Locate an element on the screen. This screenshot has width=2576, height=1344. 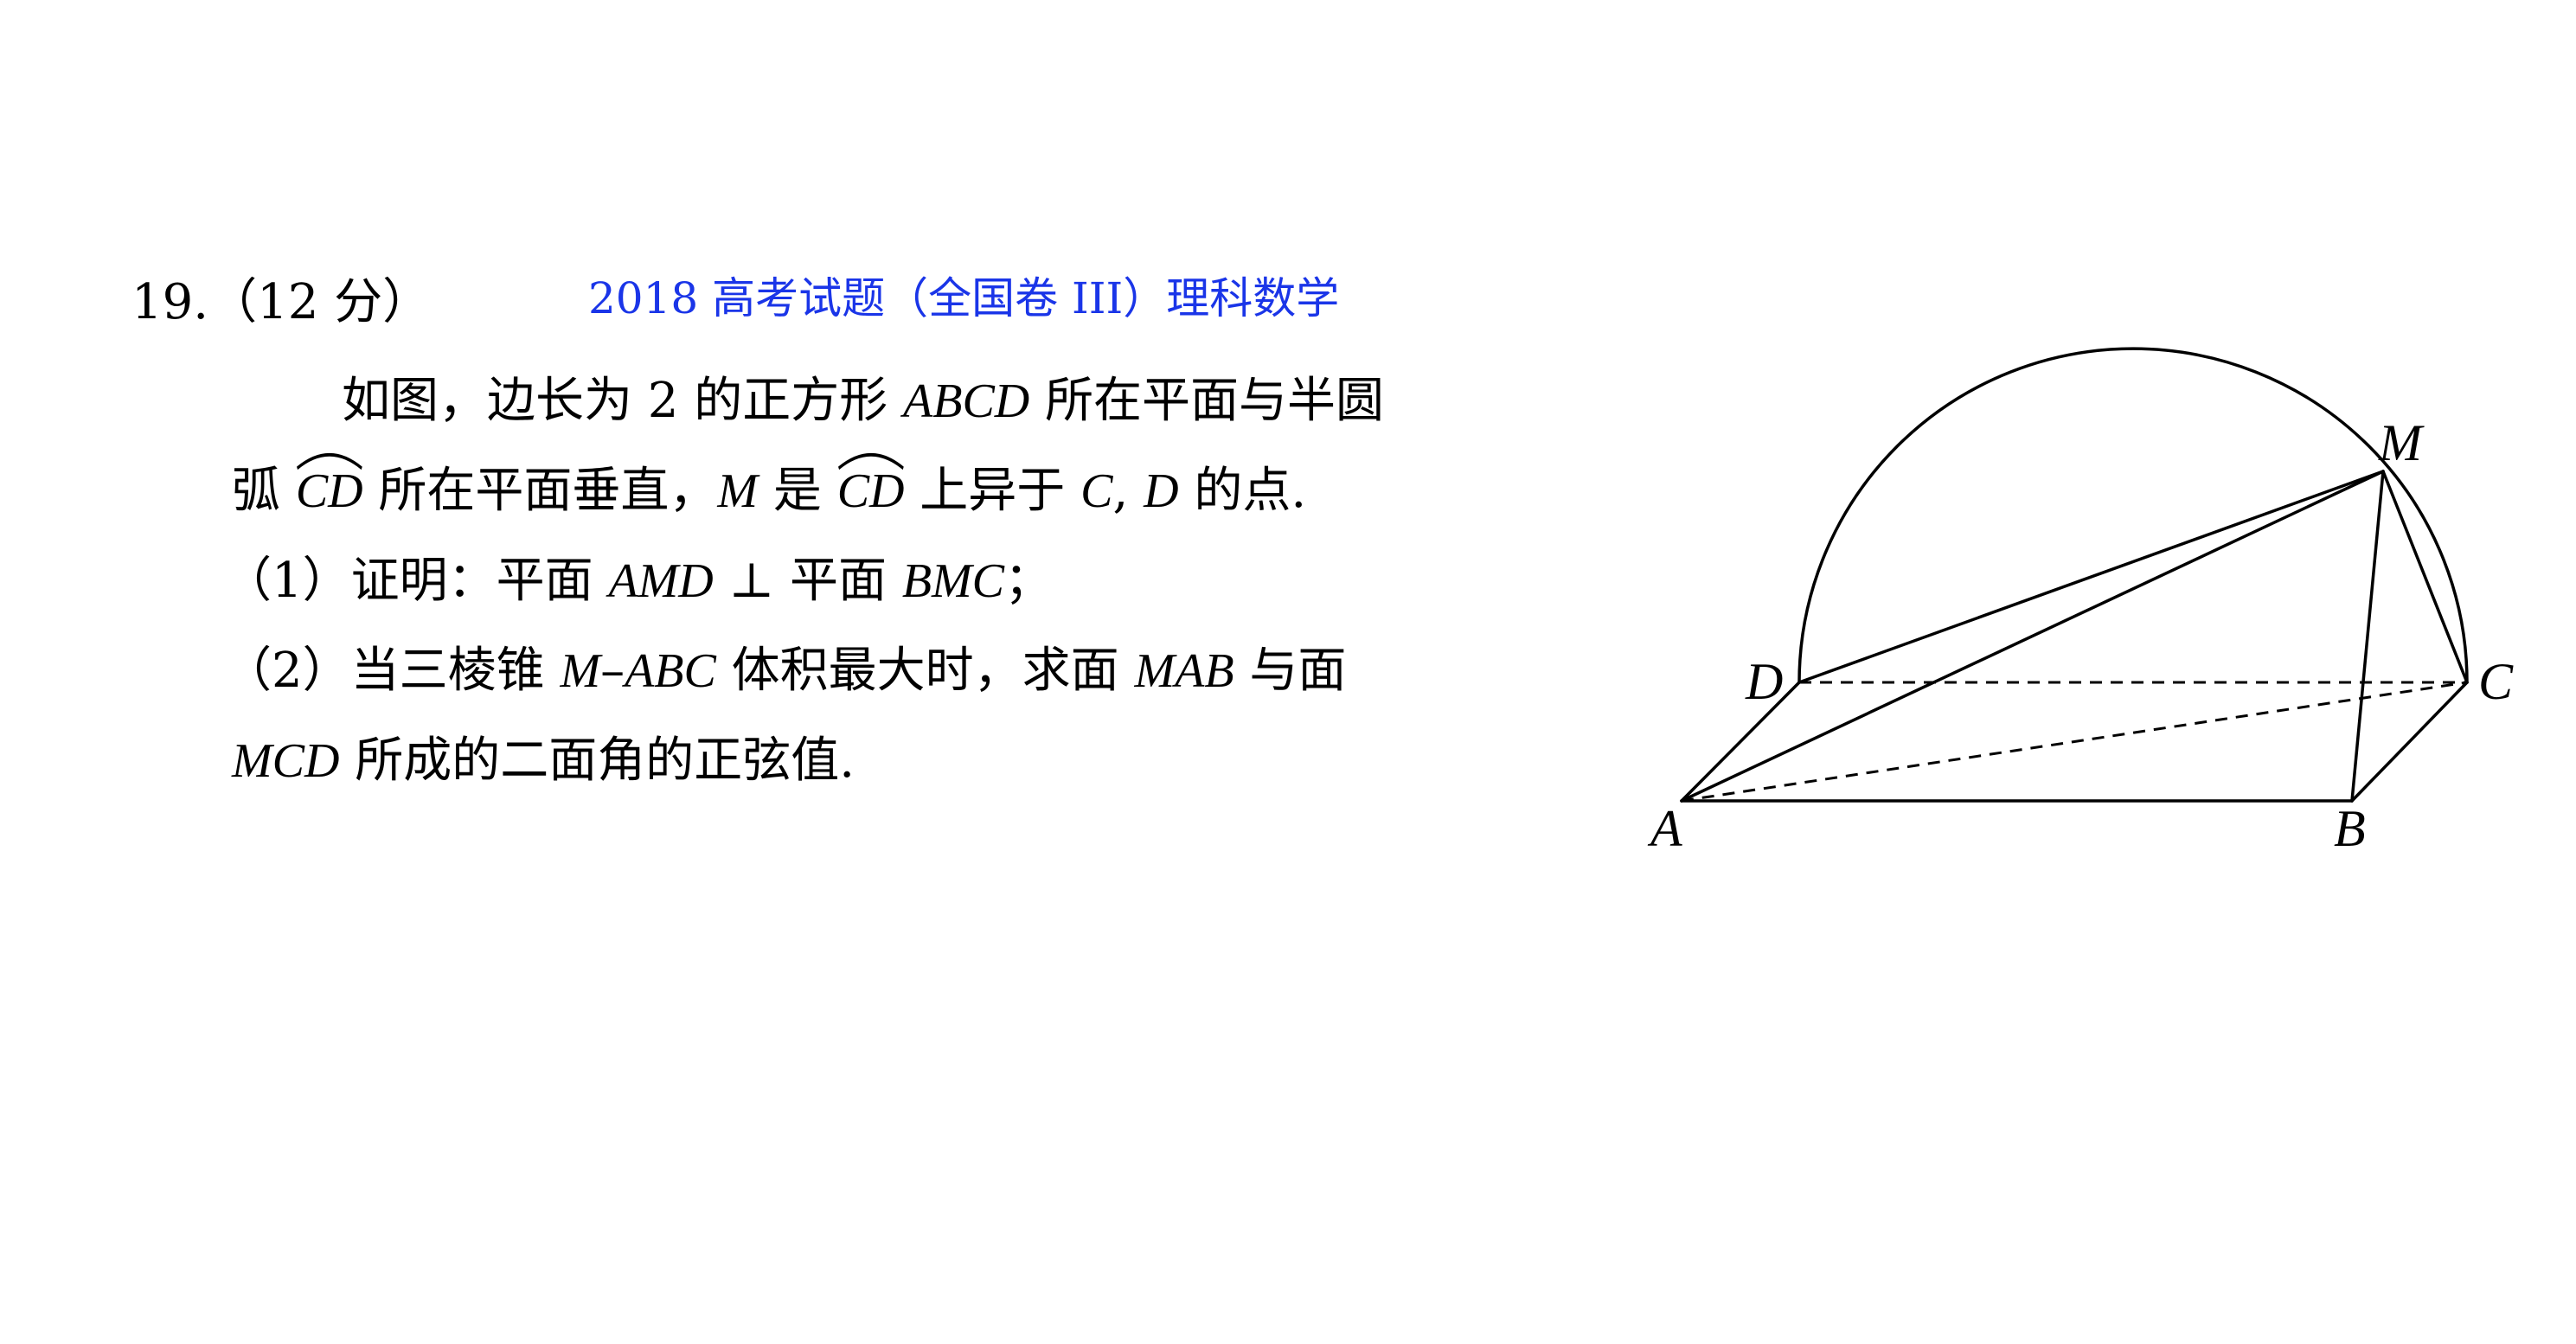
statement-text: 是 is located at coordinates (797, 491).